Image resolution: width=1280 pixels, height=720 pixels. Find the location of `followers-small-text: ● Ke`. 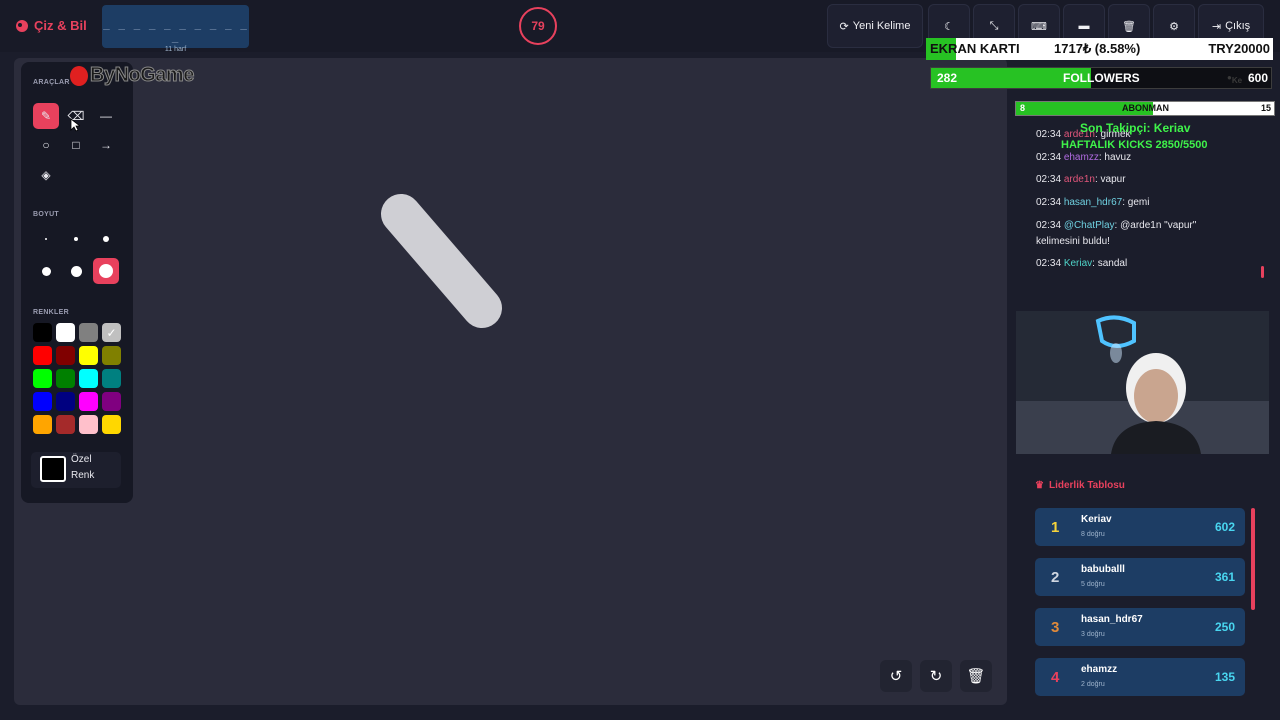

followers-small-text: ● Ke is located at coordinates (1235, 79).